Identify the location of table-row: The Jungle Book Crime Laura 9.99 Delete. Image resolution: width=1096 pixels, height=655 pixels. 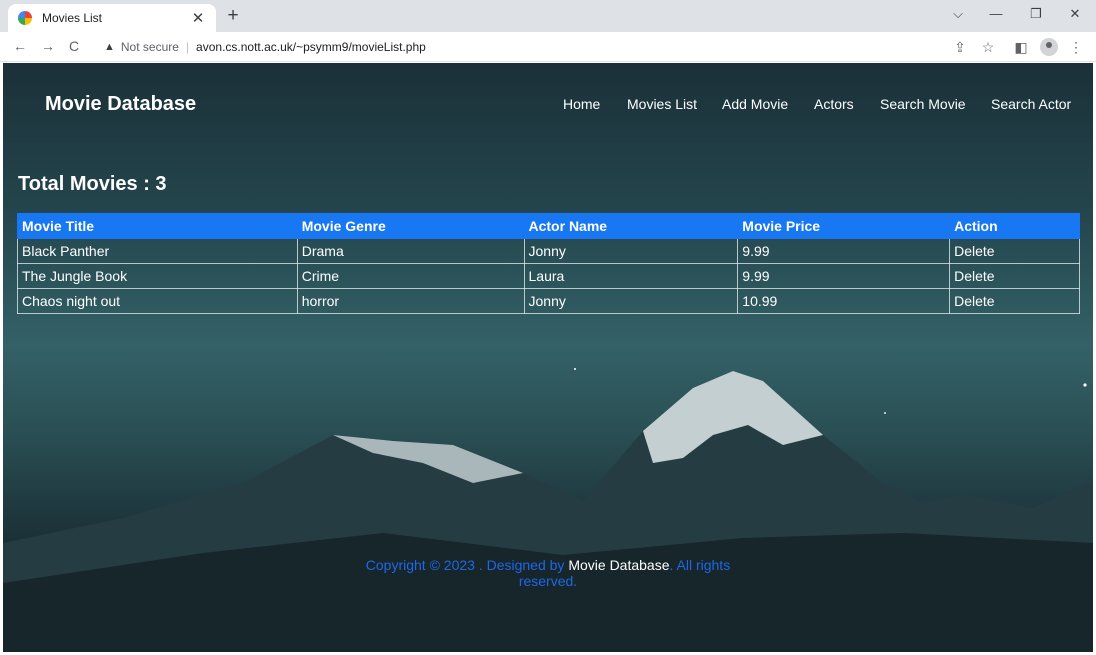
(548, 276).